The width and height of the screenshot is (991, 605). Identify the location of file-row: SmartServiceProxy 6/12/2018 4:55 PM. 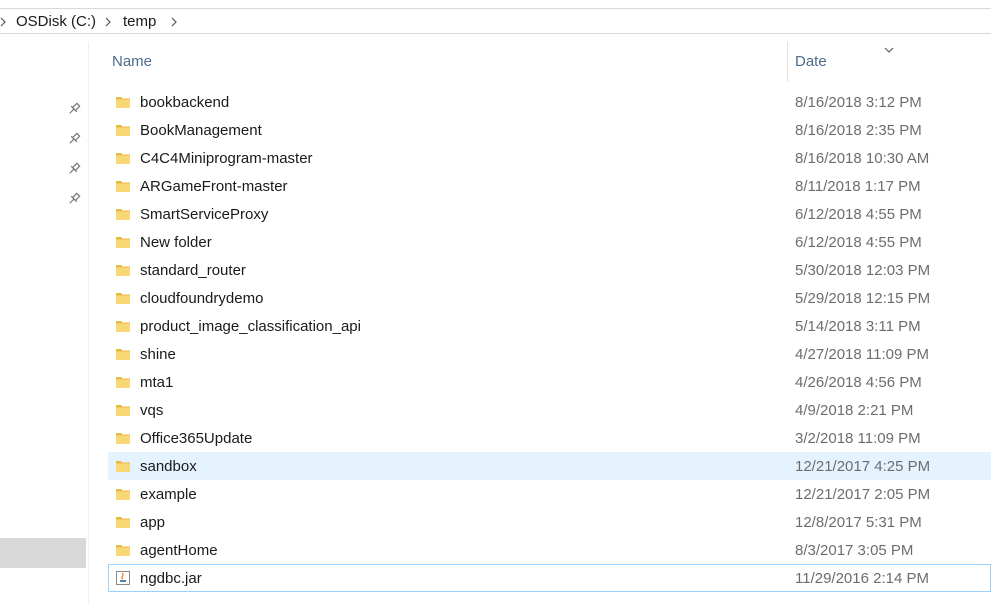
(549, 214).